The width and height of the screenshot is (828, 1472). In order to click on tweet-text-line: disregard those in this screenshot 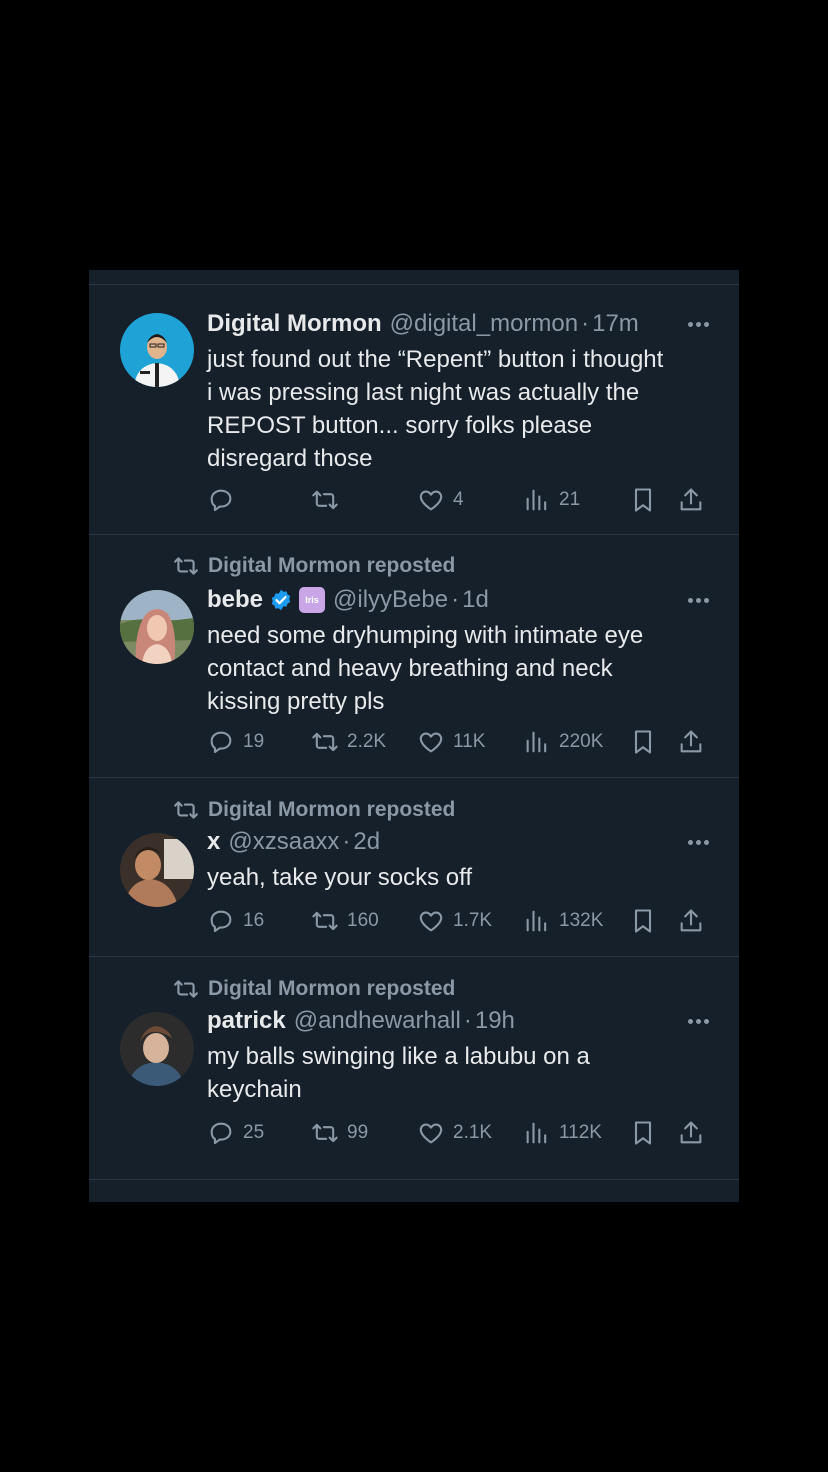, I will do `click(290, 458)`.